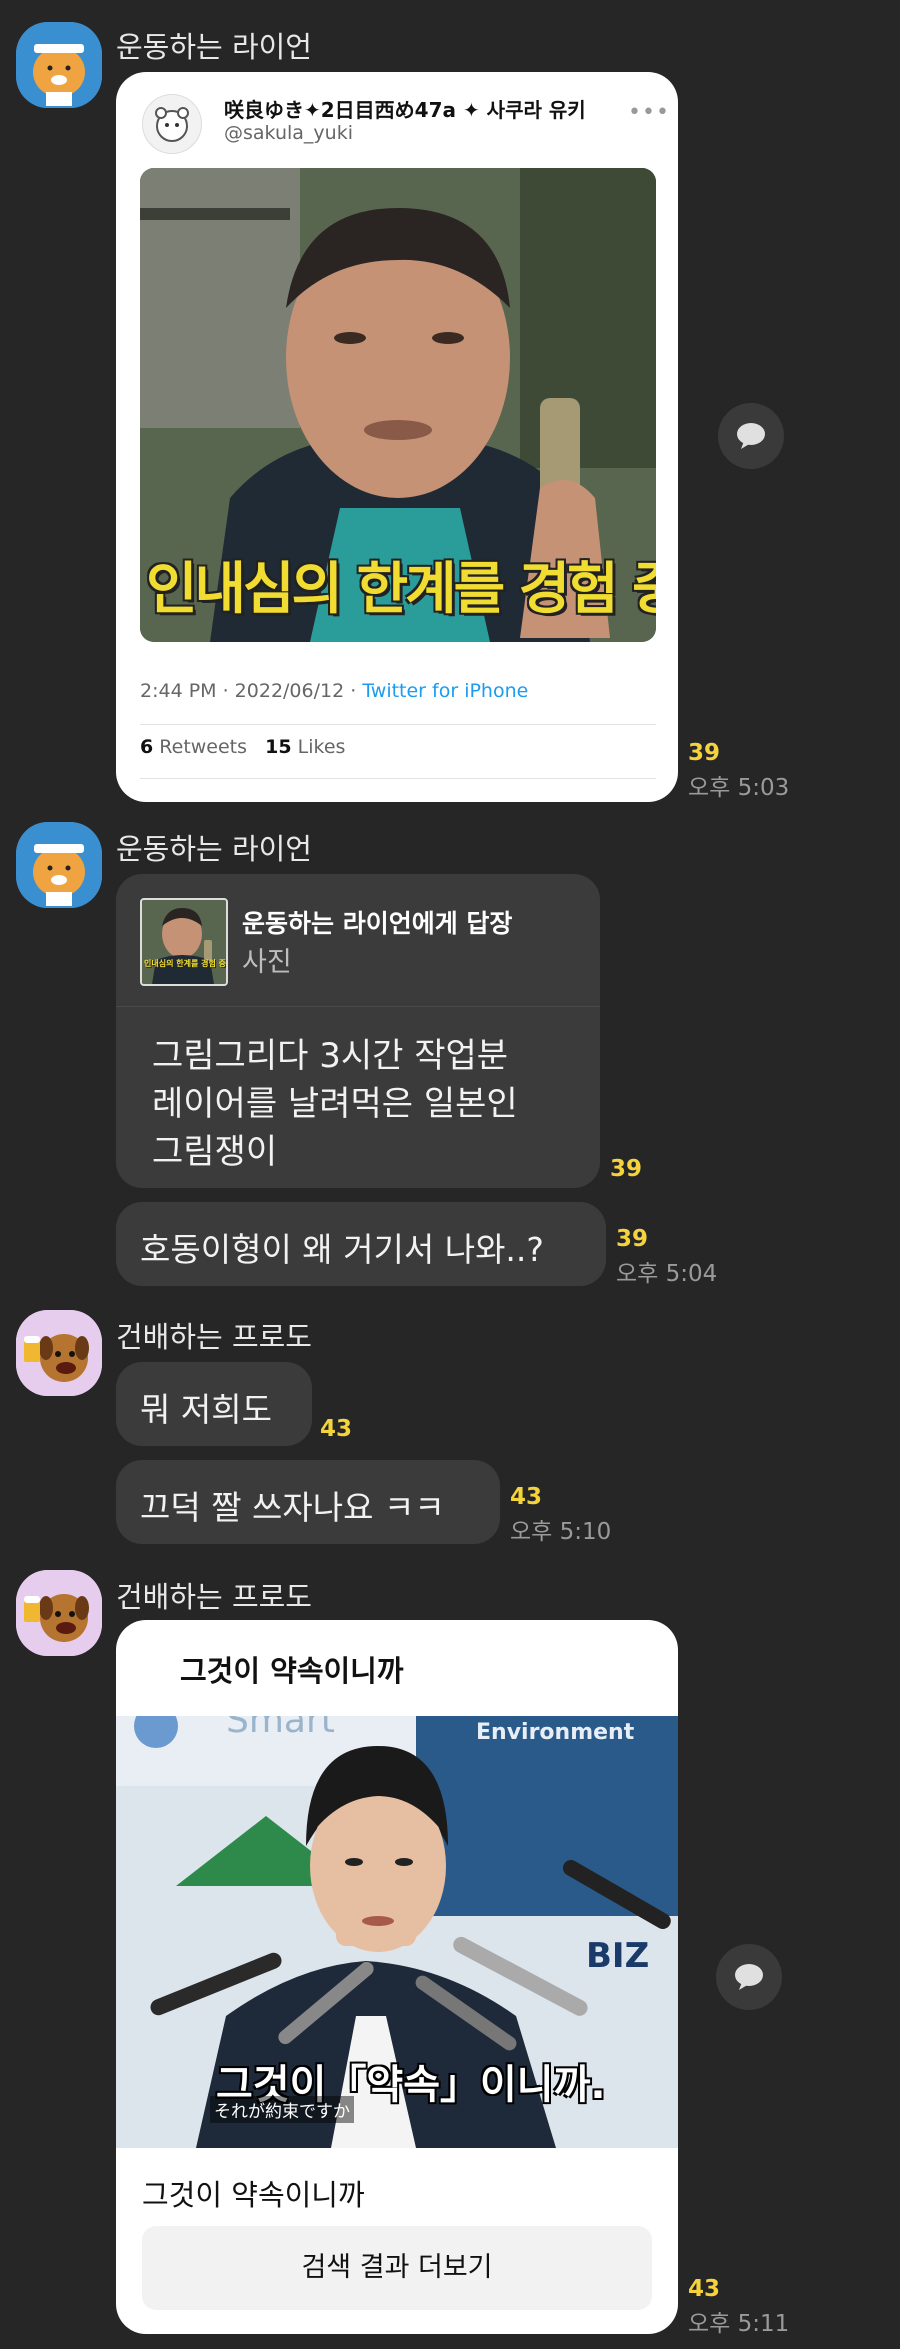 The width and height of the screenshot is (900, 2349). Describe the element at coordinates (251, 691) in the screenshot. I see `tweet-date: 2:44 PM · 2022/06/12 ·` at that location.